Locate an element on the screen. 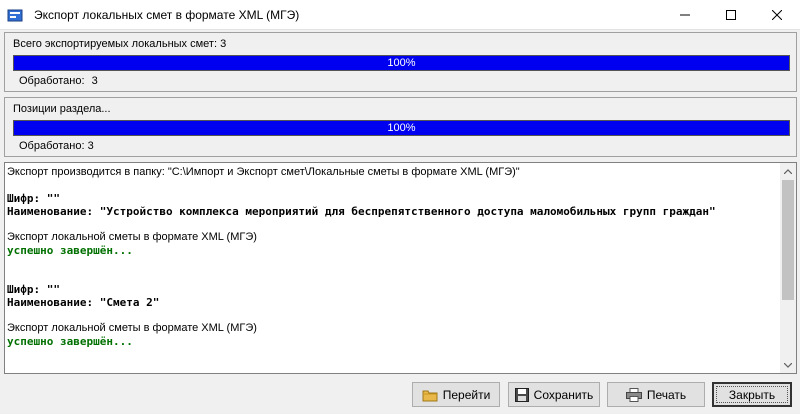 The image size is (800, 414). section-positions-panel: Позиции раздела... 100% Обработано: 3 is located at coordinates (400, 127).